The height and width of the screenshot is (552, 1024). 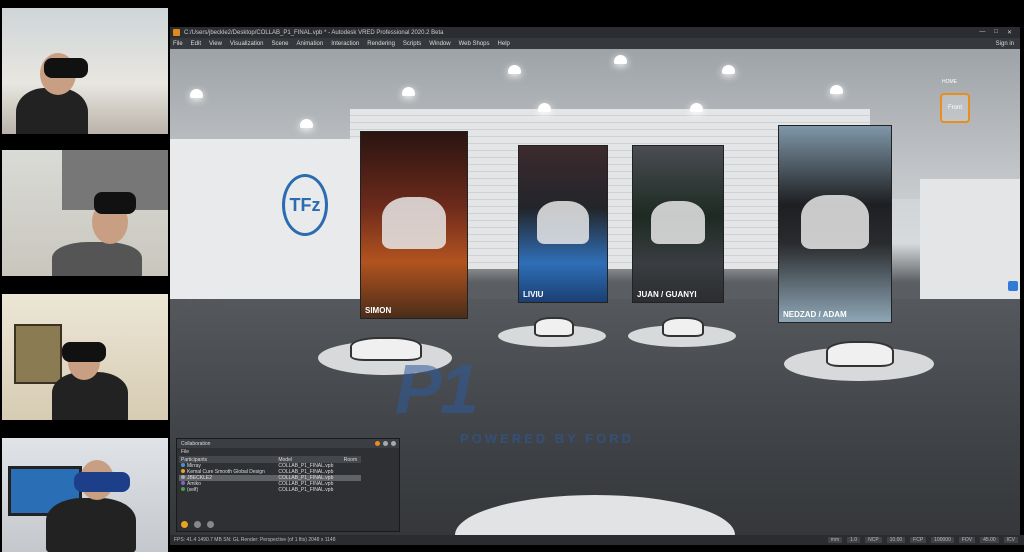 What do you see at coordinates (1005, 44) in the screenshot?
I see `sign-in-button: Sign in` at bounding box center [1005, 44].